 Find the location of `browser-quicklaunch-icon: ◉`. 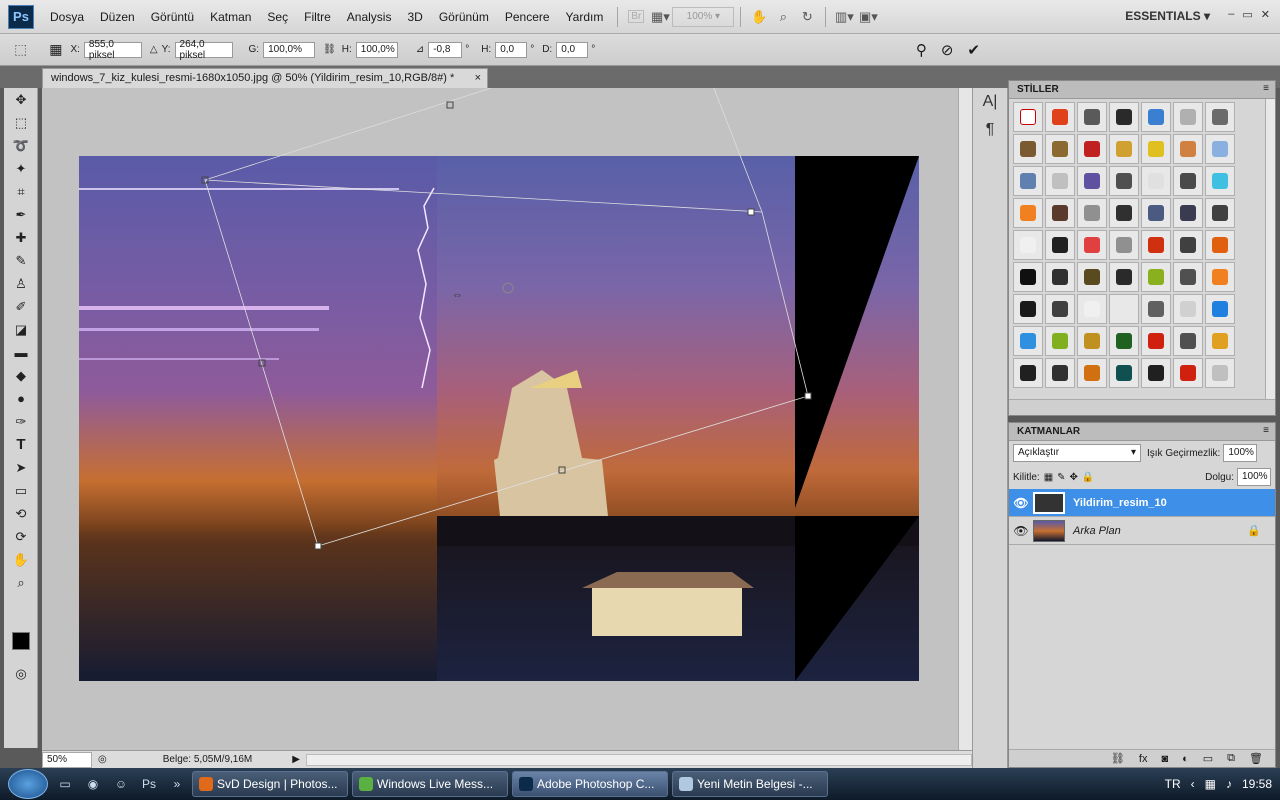

browser-quicklaunch-icon: ◉ is located at coordinates (93, 784).